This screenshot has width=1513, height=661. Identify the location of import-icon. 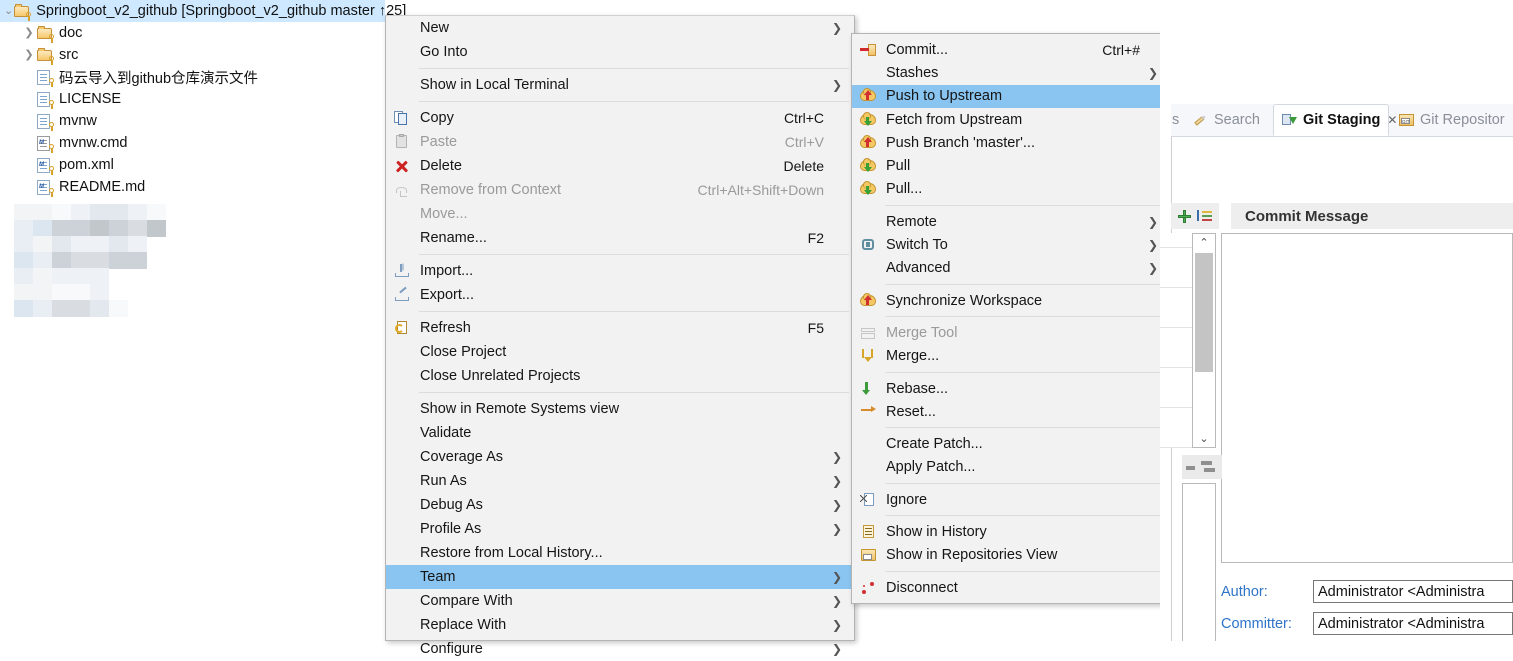
(402, 271).